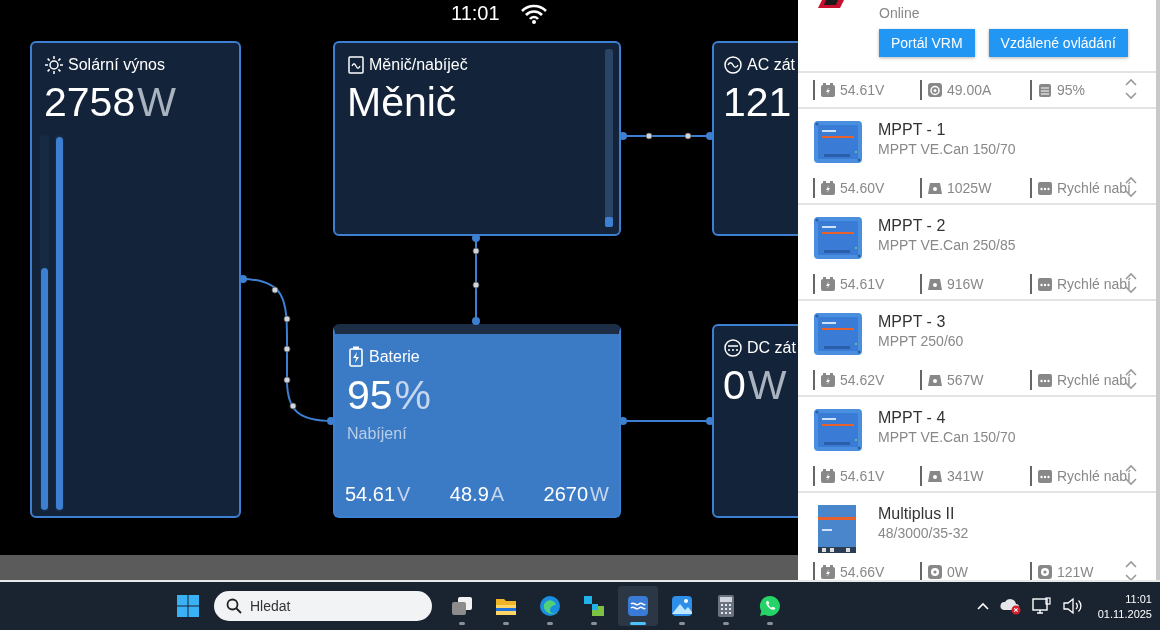 The image size is (1160, 630). Describe the element at coordinates (356, 65) in the screenshot. I see `inverter-icon` at that location.